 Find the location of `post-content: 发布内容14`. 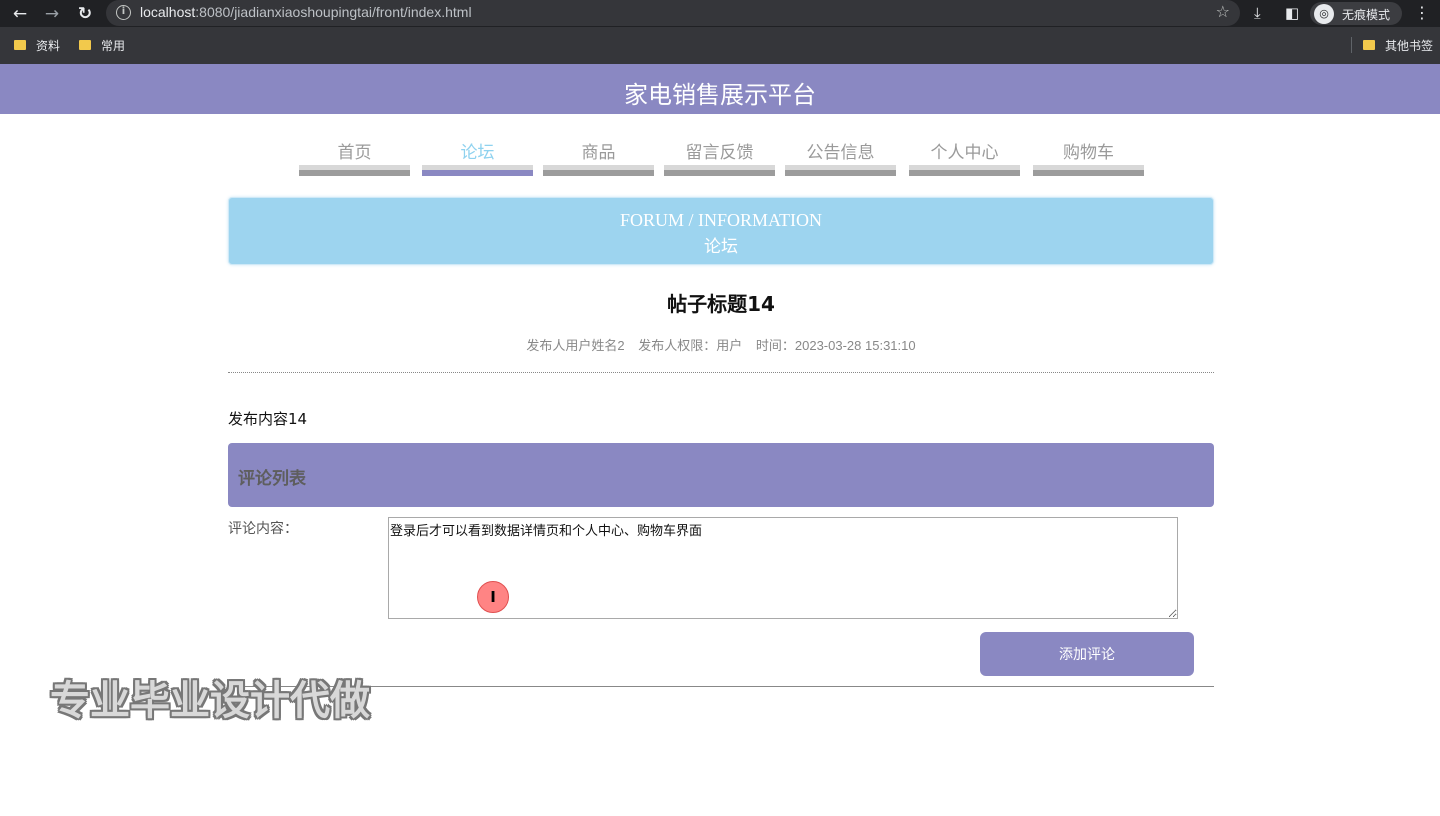

post-content: 发布内容14 is located at coordinates (268, 419).